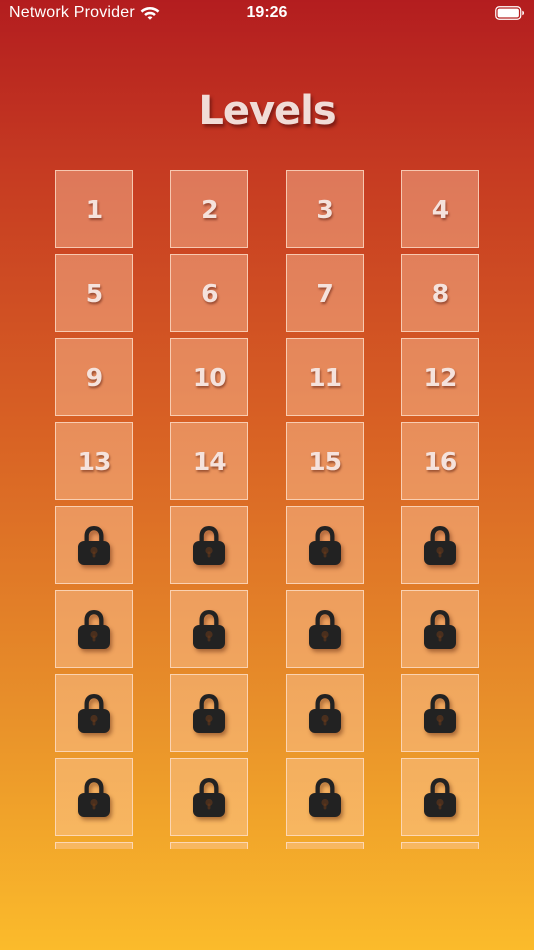 The height and width of the screenshot is (950, 534). I want to click on level-tile: 1, so click(94, 209).